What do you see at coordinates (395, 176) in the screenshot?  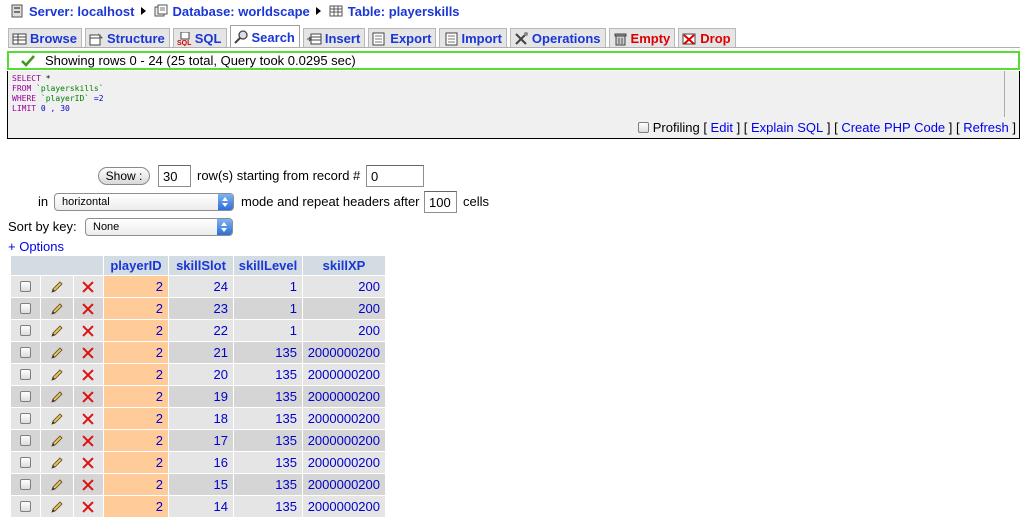 I see `start-record-input: 0` at bounding box center [395, 176].